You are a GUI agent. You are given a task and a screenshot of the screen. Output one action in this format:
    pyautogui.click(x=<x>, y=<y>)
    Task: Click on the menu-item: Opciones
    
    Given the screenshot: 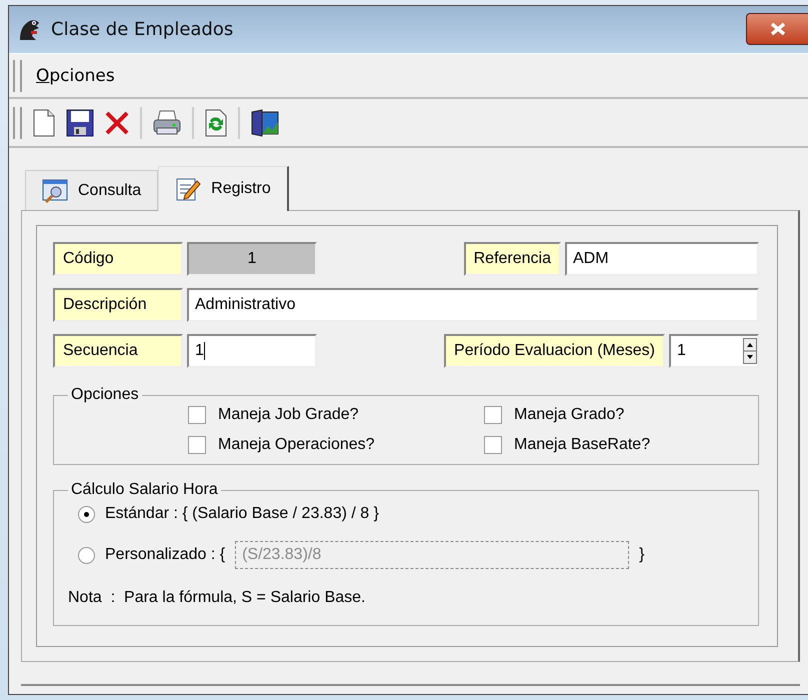 What is the action you would take?
    pyautogui.click(x=75, y=76)
    